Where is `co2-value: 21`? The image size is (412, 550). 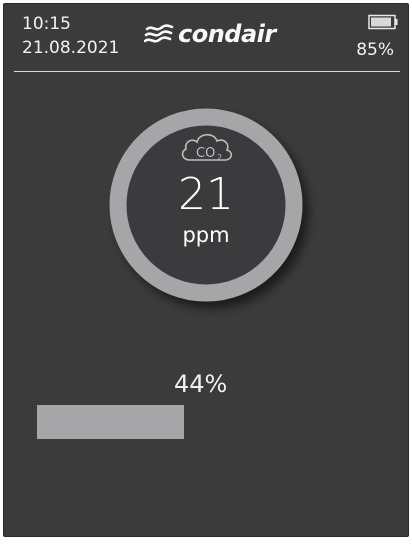
co2-value: 21 is located at coordinates (206, 194).